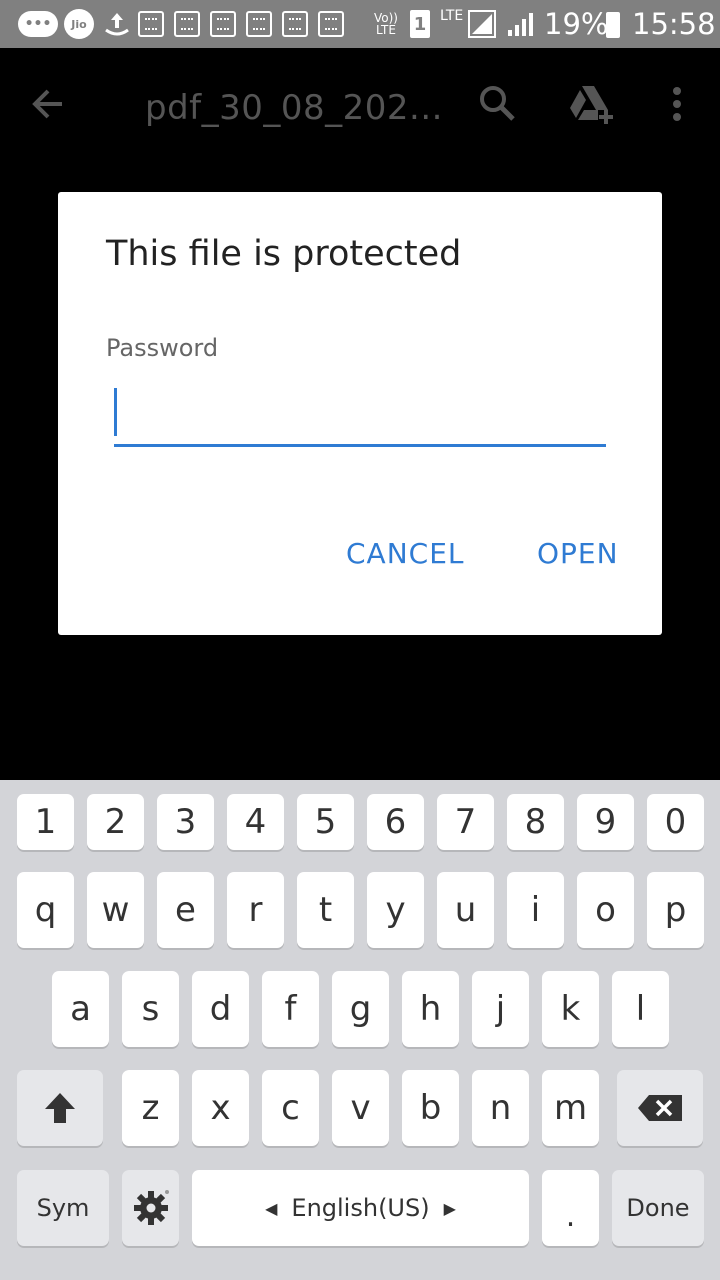 The image size is (720, 1280). Describe the element at coordinates (470, 23) in the screenshot. I see `lte-signal-icon: LTE` at that location.